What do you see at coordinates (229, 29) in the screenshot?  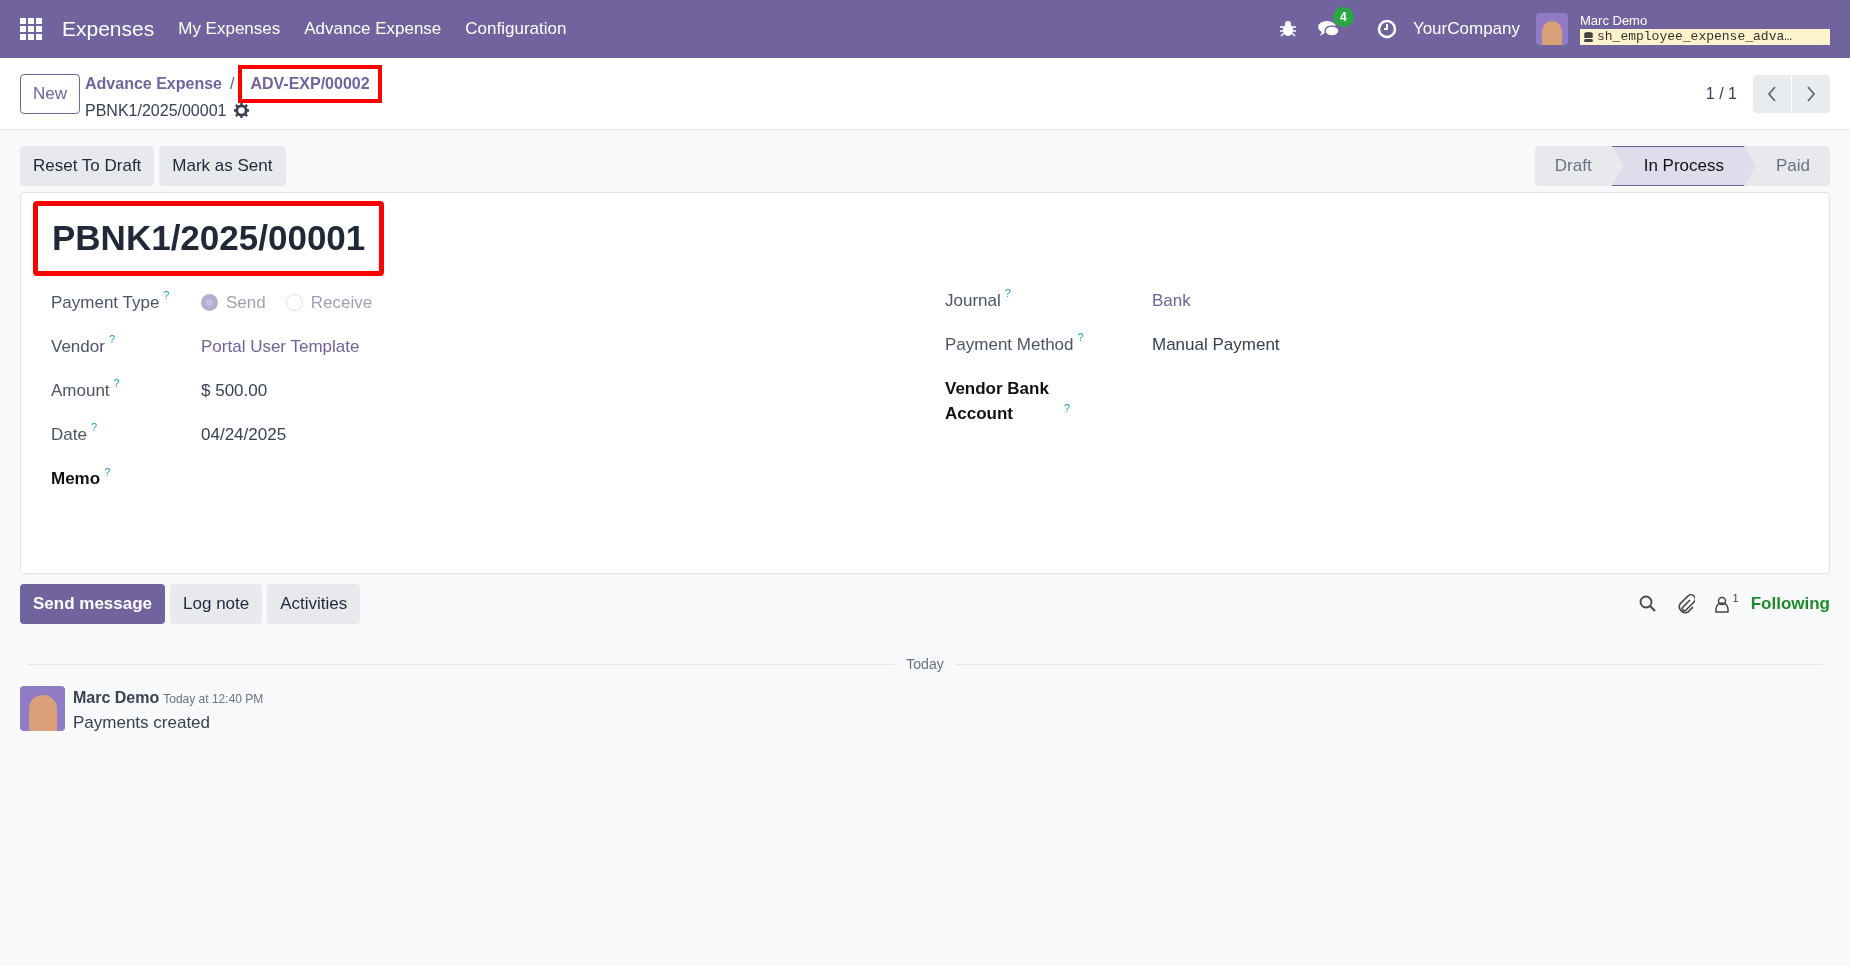 I see `nav-menu-item: My Expenses` at bounding box center [229, 29].